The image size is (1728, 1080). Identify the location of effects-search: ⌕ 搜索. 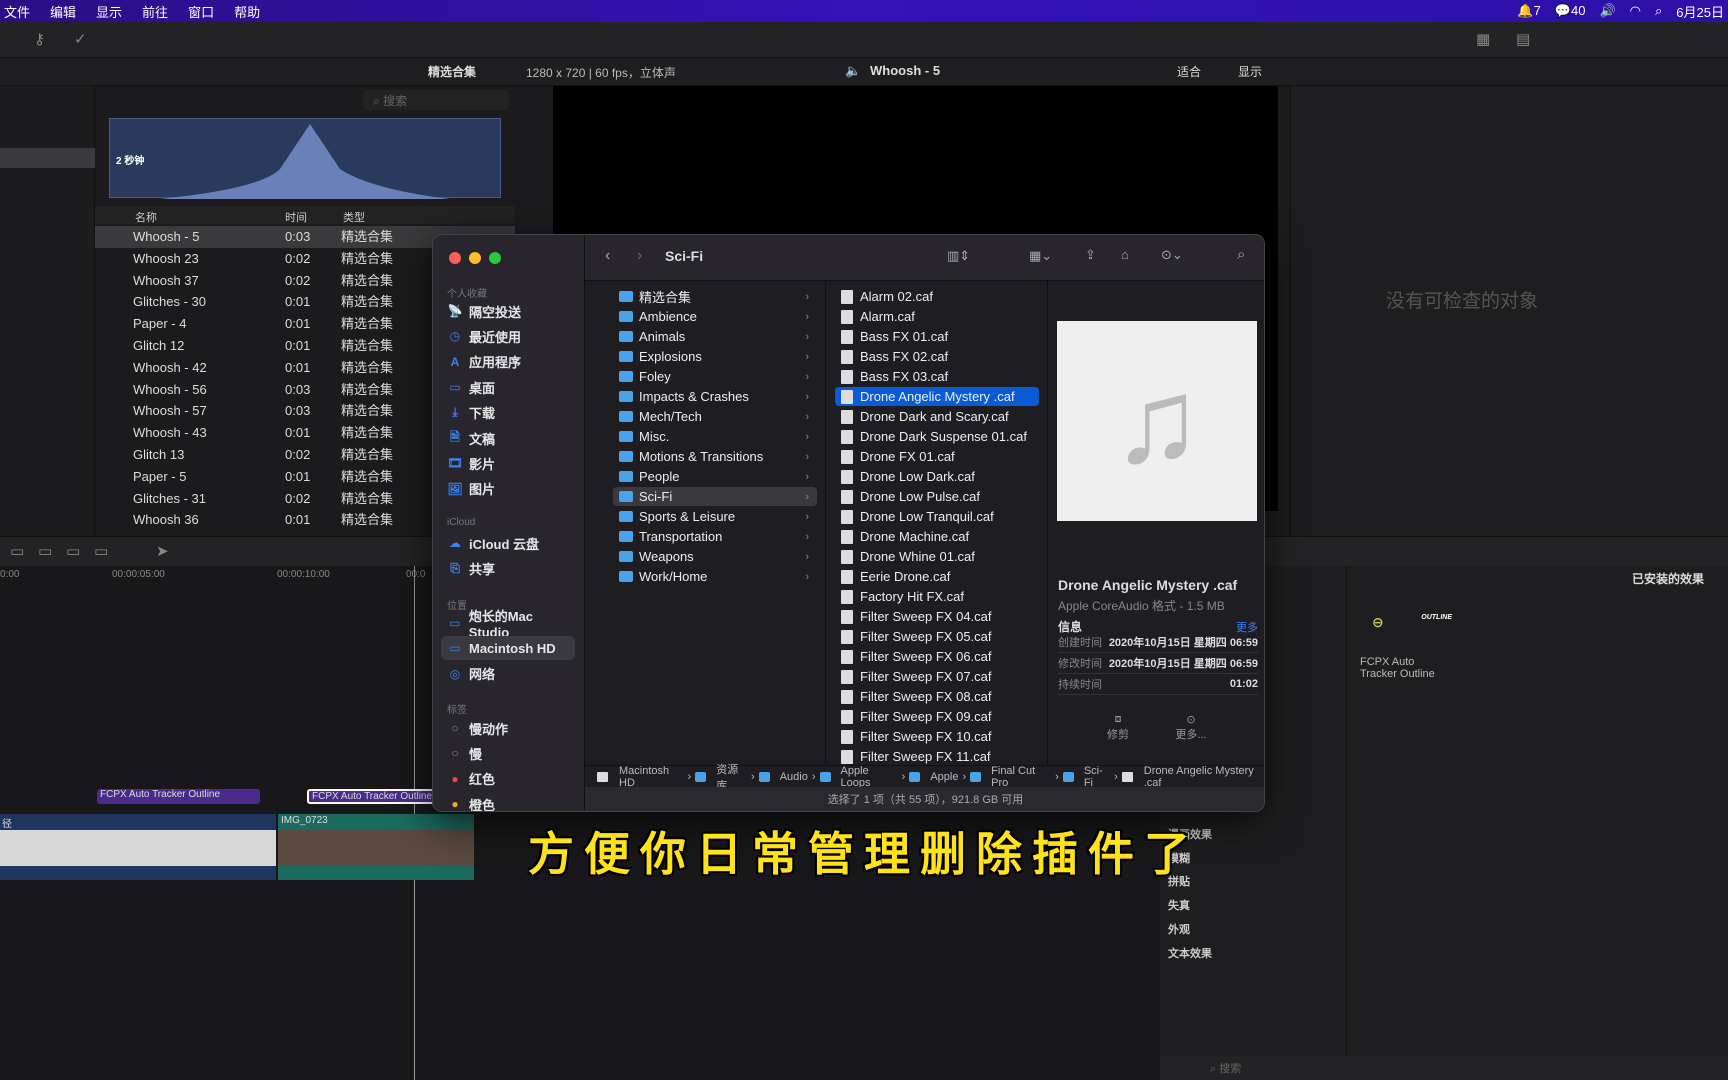
(1225, 1068).